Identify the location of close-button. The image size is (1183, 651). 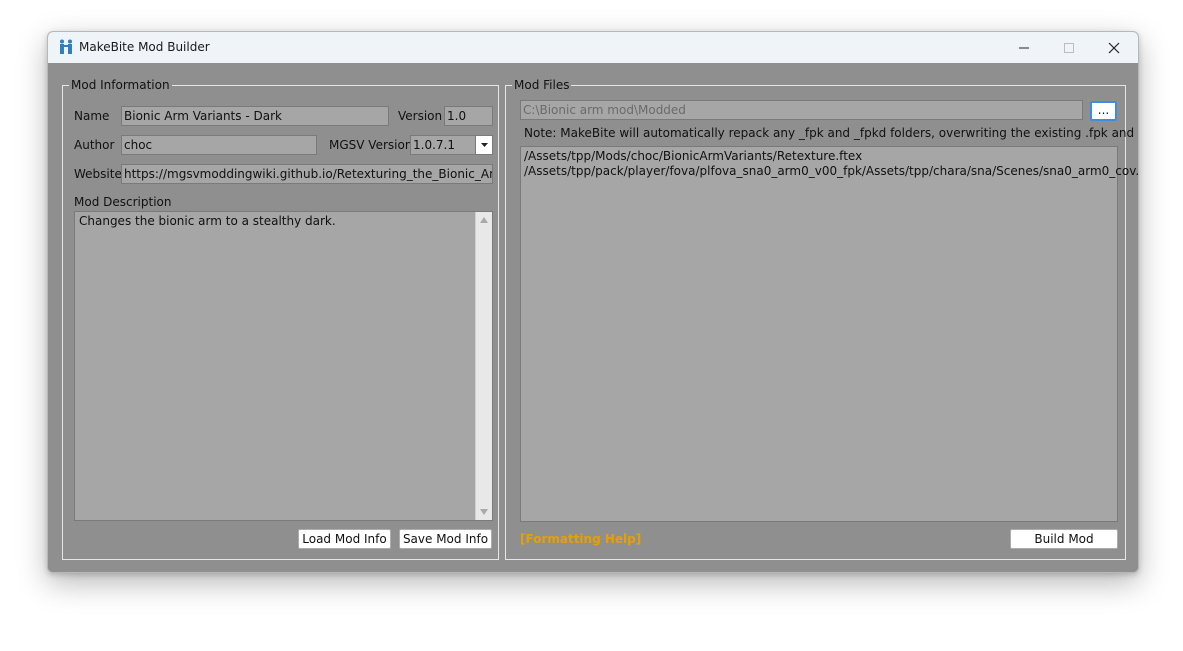
(1114, 47).